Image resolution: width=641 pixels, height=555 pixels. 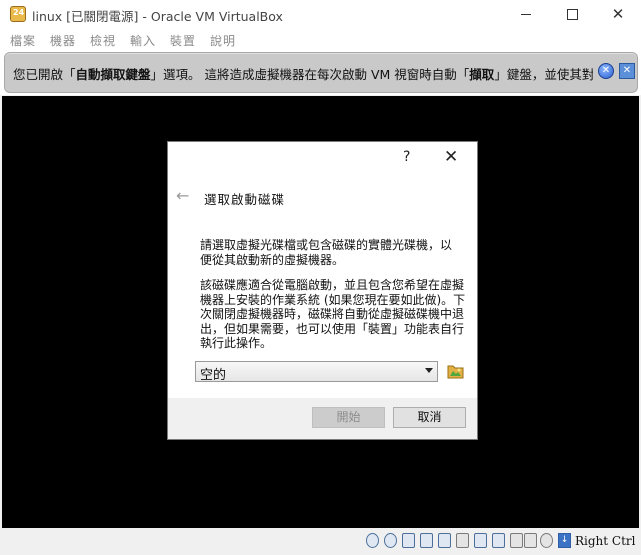 I want to click on menu-bar: 檔案 機器 檢視 輸入 裝置 說明, so click(x=320, y=39).